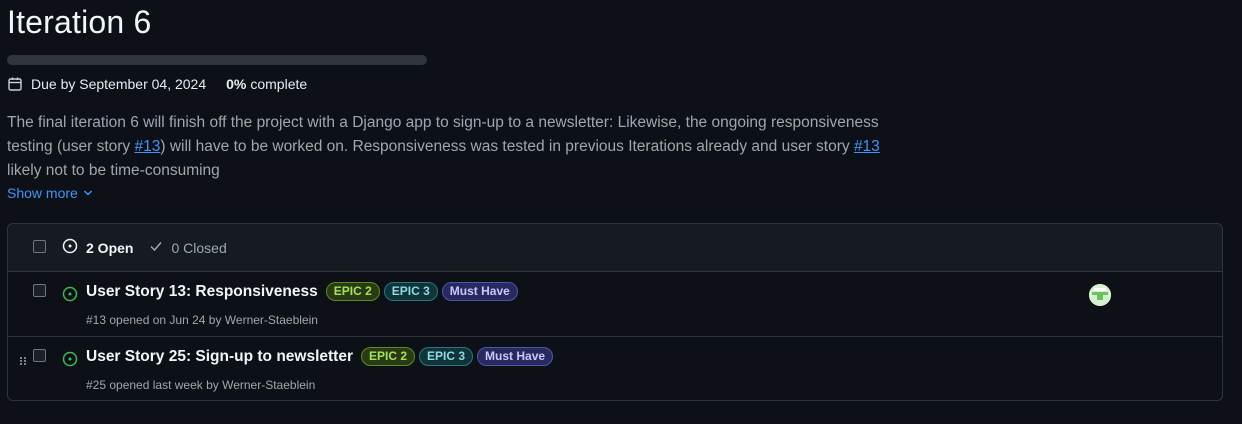 The height and width of the screenshot is (424, 1242). Describe the element at coordinates (615, 248) in the screenshot. I see `issues-list-header: 2 Open 0 Closed` at that location.